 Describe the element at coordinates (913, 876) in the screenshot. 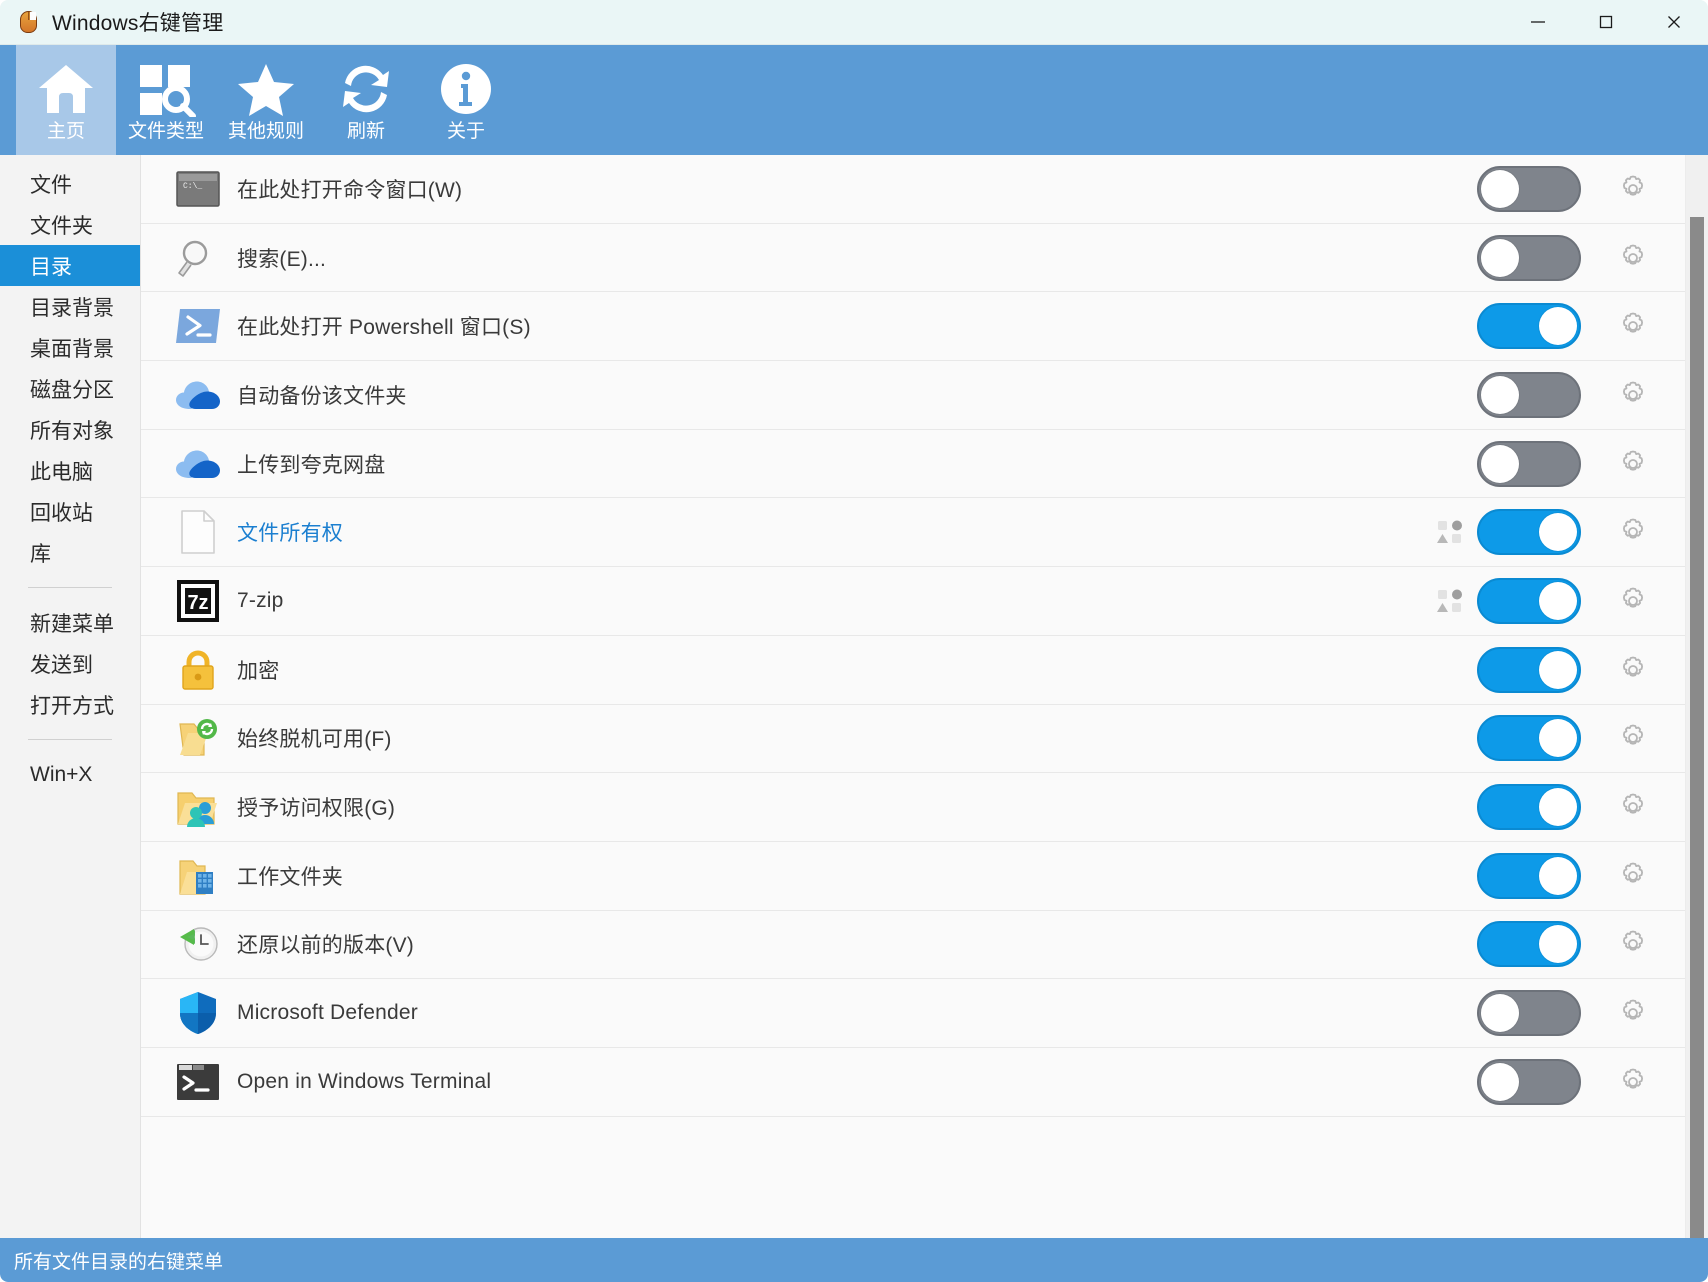

I see `table-row: 工作文件夹` at that location.